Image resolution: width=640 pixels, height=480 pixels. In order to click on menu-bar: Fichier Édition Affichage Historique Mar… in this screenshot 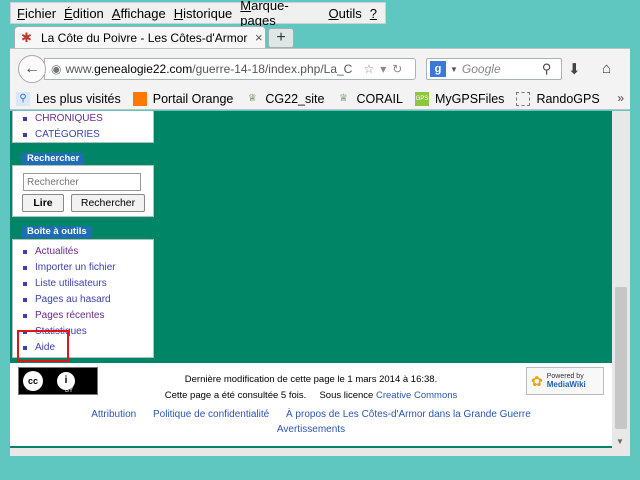, I will do `click(198, 14)`.